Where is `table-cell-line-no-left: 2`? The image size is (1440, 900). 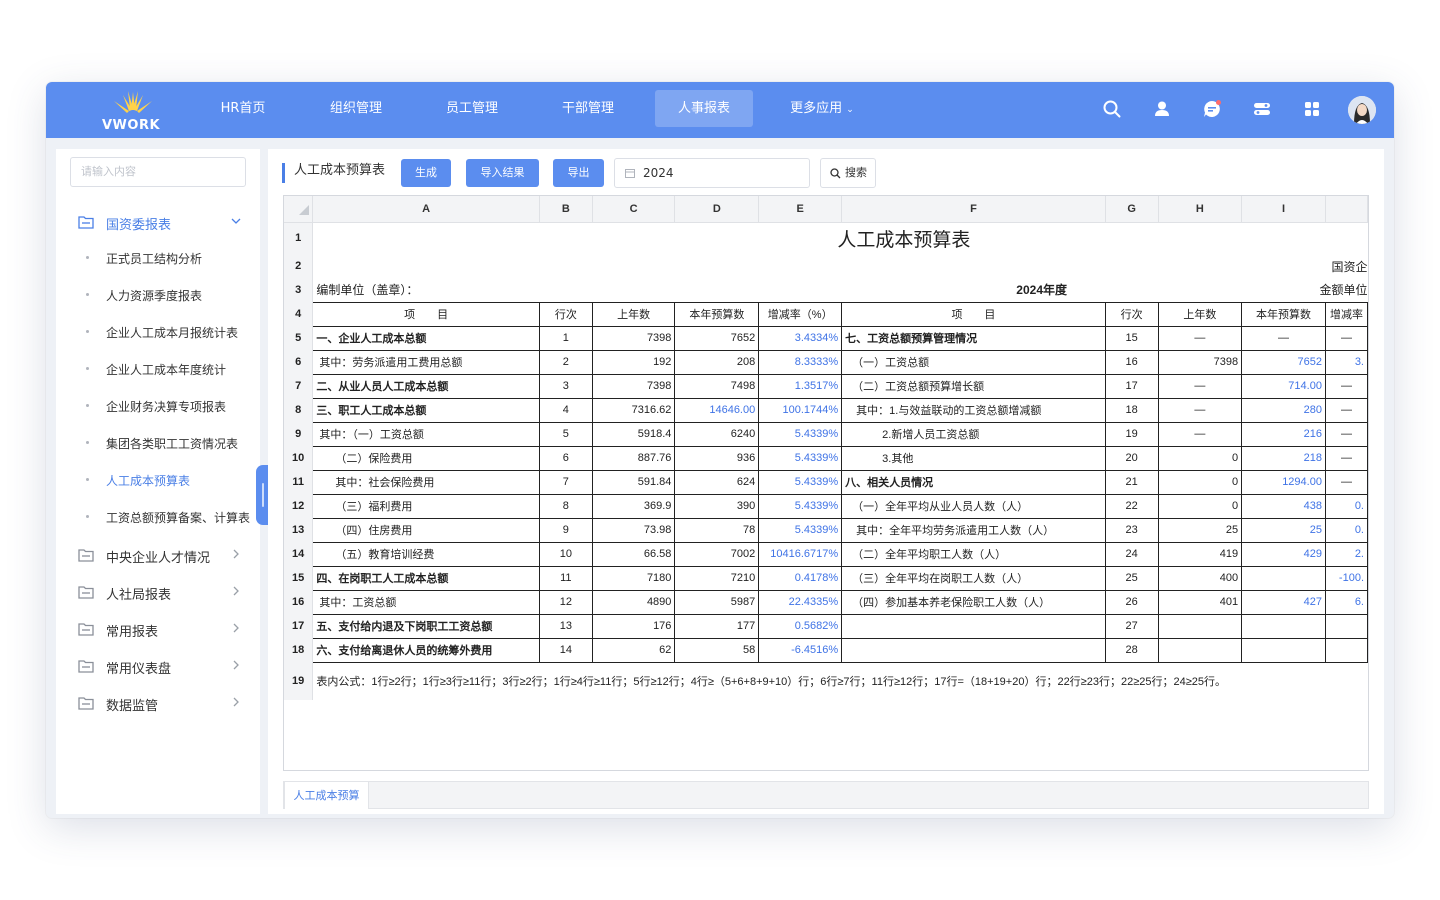
table-cell-line-no-left: 2 is located at coordinates (566, 362).